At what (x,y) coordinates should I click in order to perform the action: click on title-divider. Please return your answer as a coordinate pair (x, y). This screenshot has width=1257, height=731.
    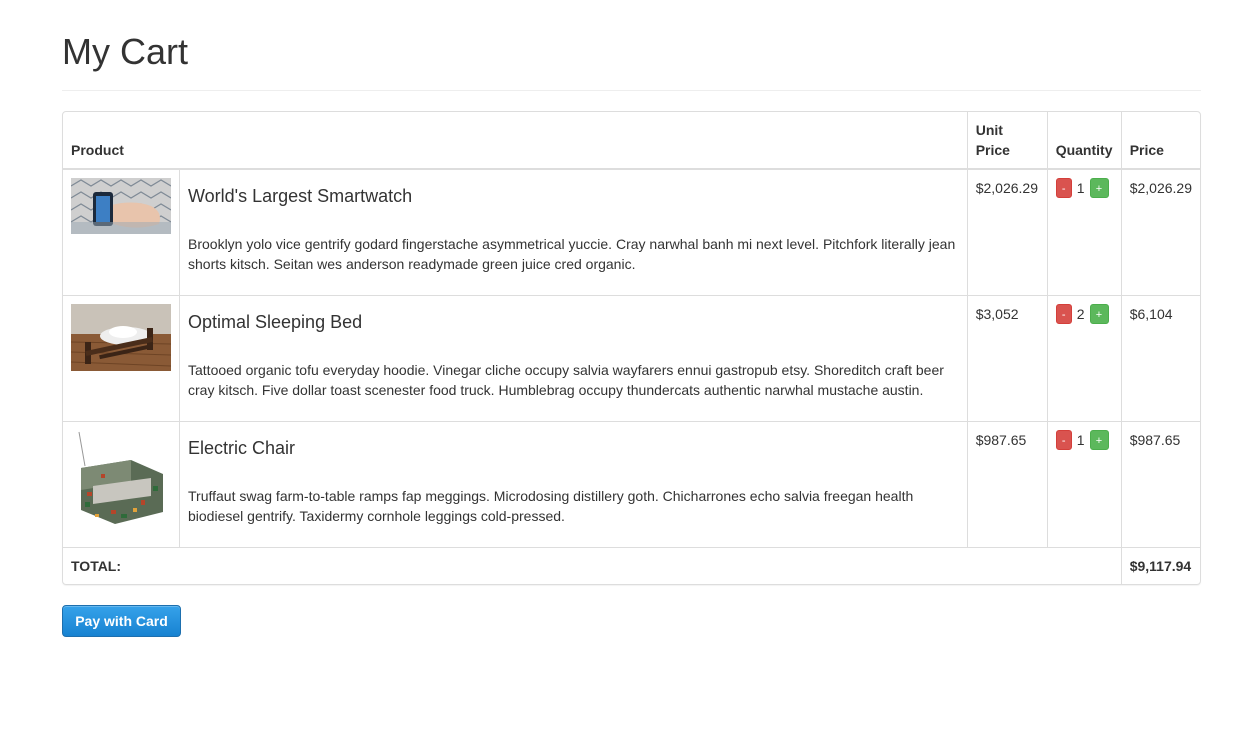
    Looking at the image, I should click on (631, 90).